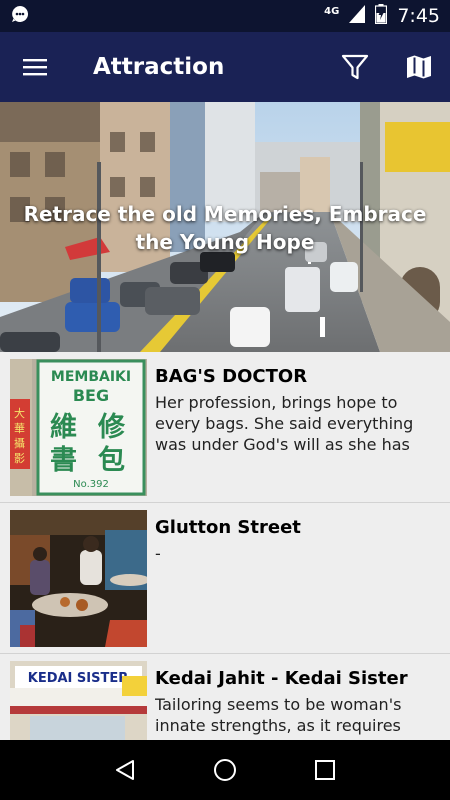 This screenshot has width=450, height=800. I want to click on signal-icon, so click(357, 16).